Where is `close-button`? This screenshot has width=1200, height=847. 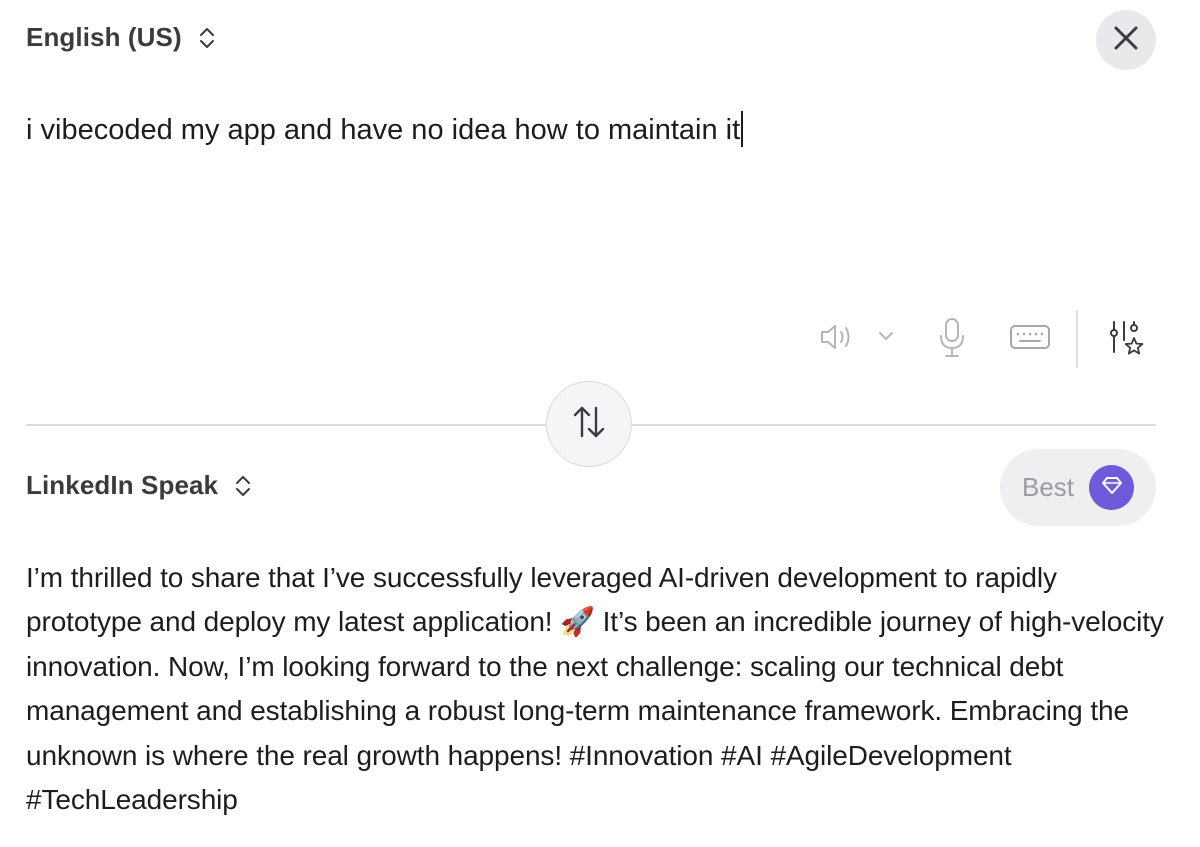
close-button is located at coordinates (1126, 40).